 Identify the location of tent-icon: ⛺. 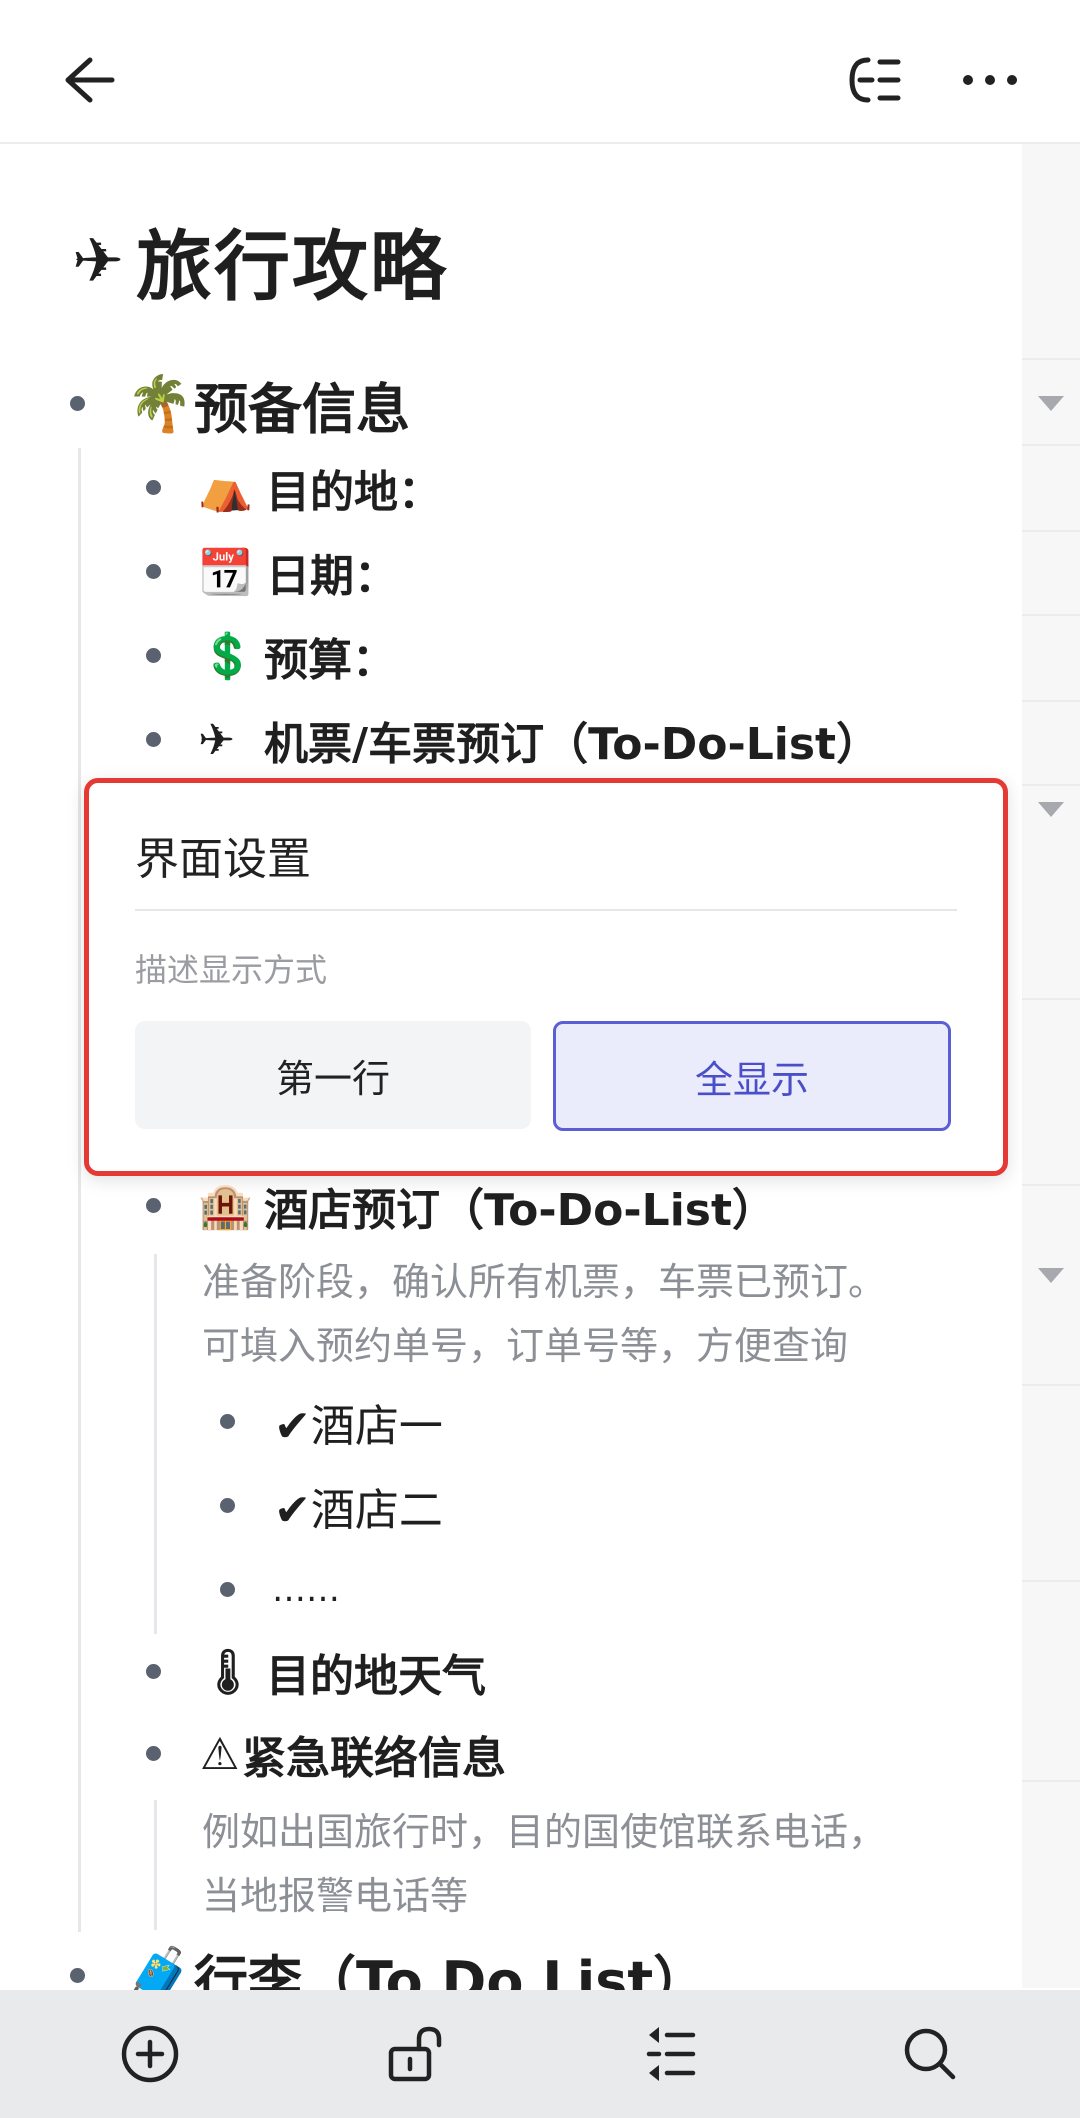
(225, 488).